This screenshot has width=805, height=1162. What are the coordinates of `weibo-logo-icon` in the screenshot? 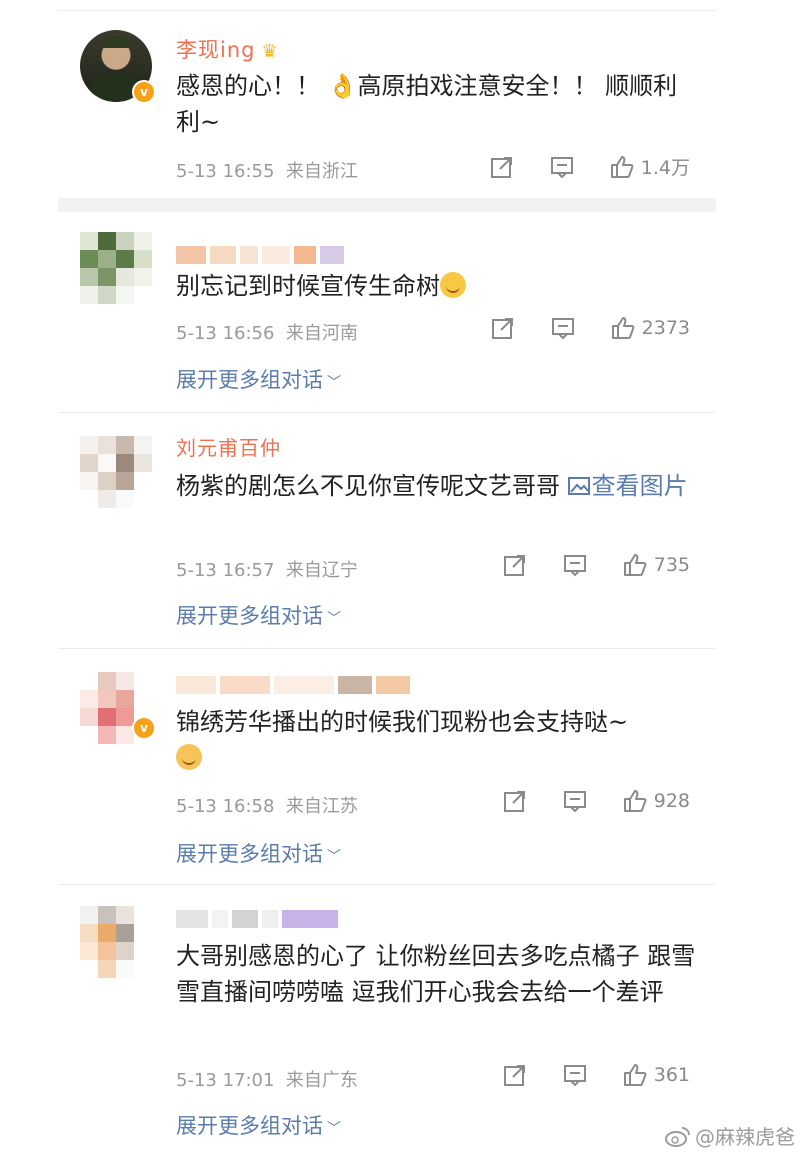 It's located at (677, 1136).